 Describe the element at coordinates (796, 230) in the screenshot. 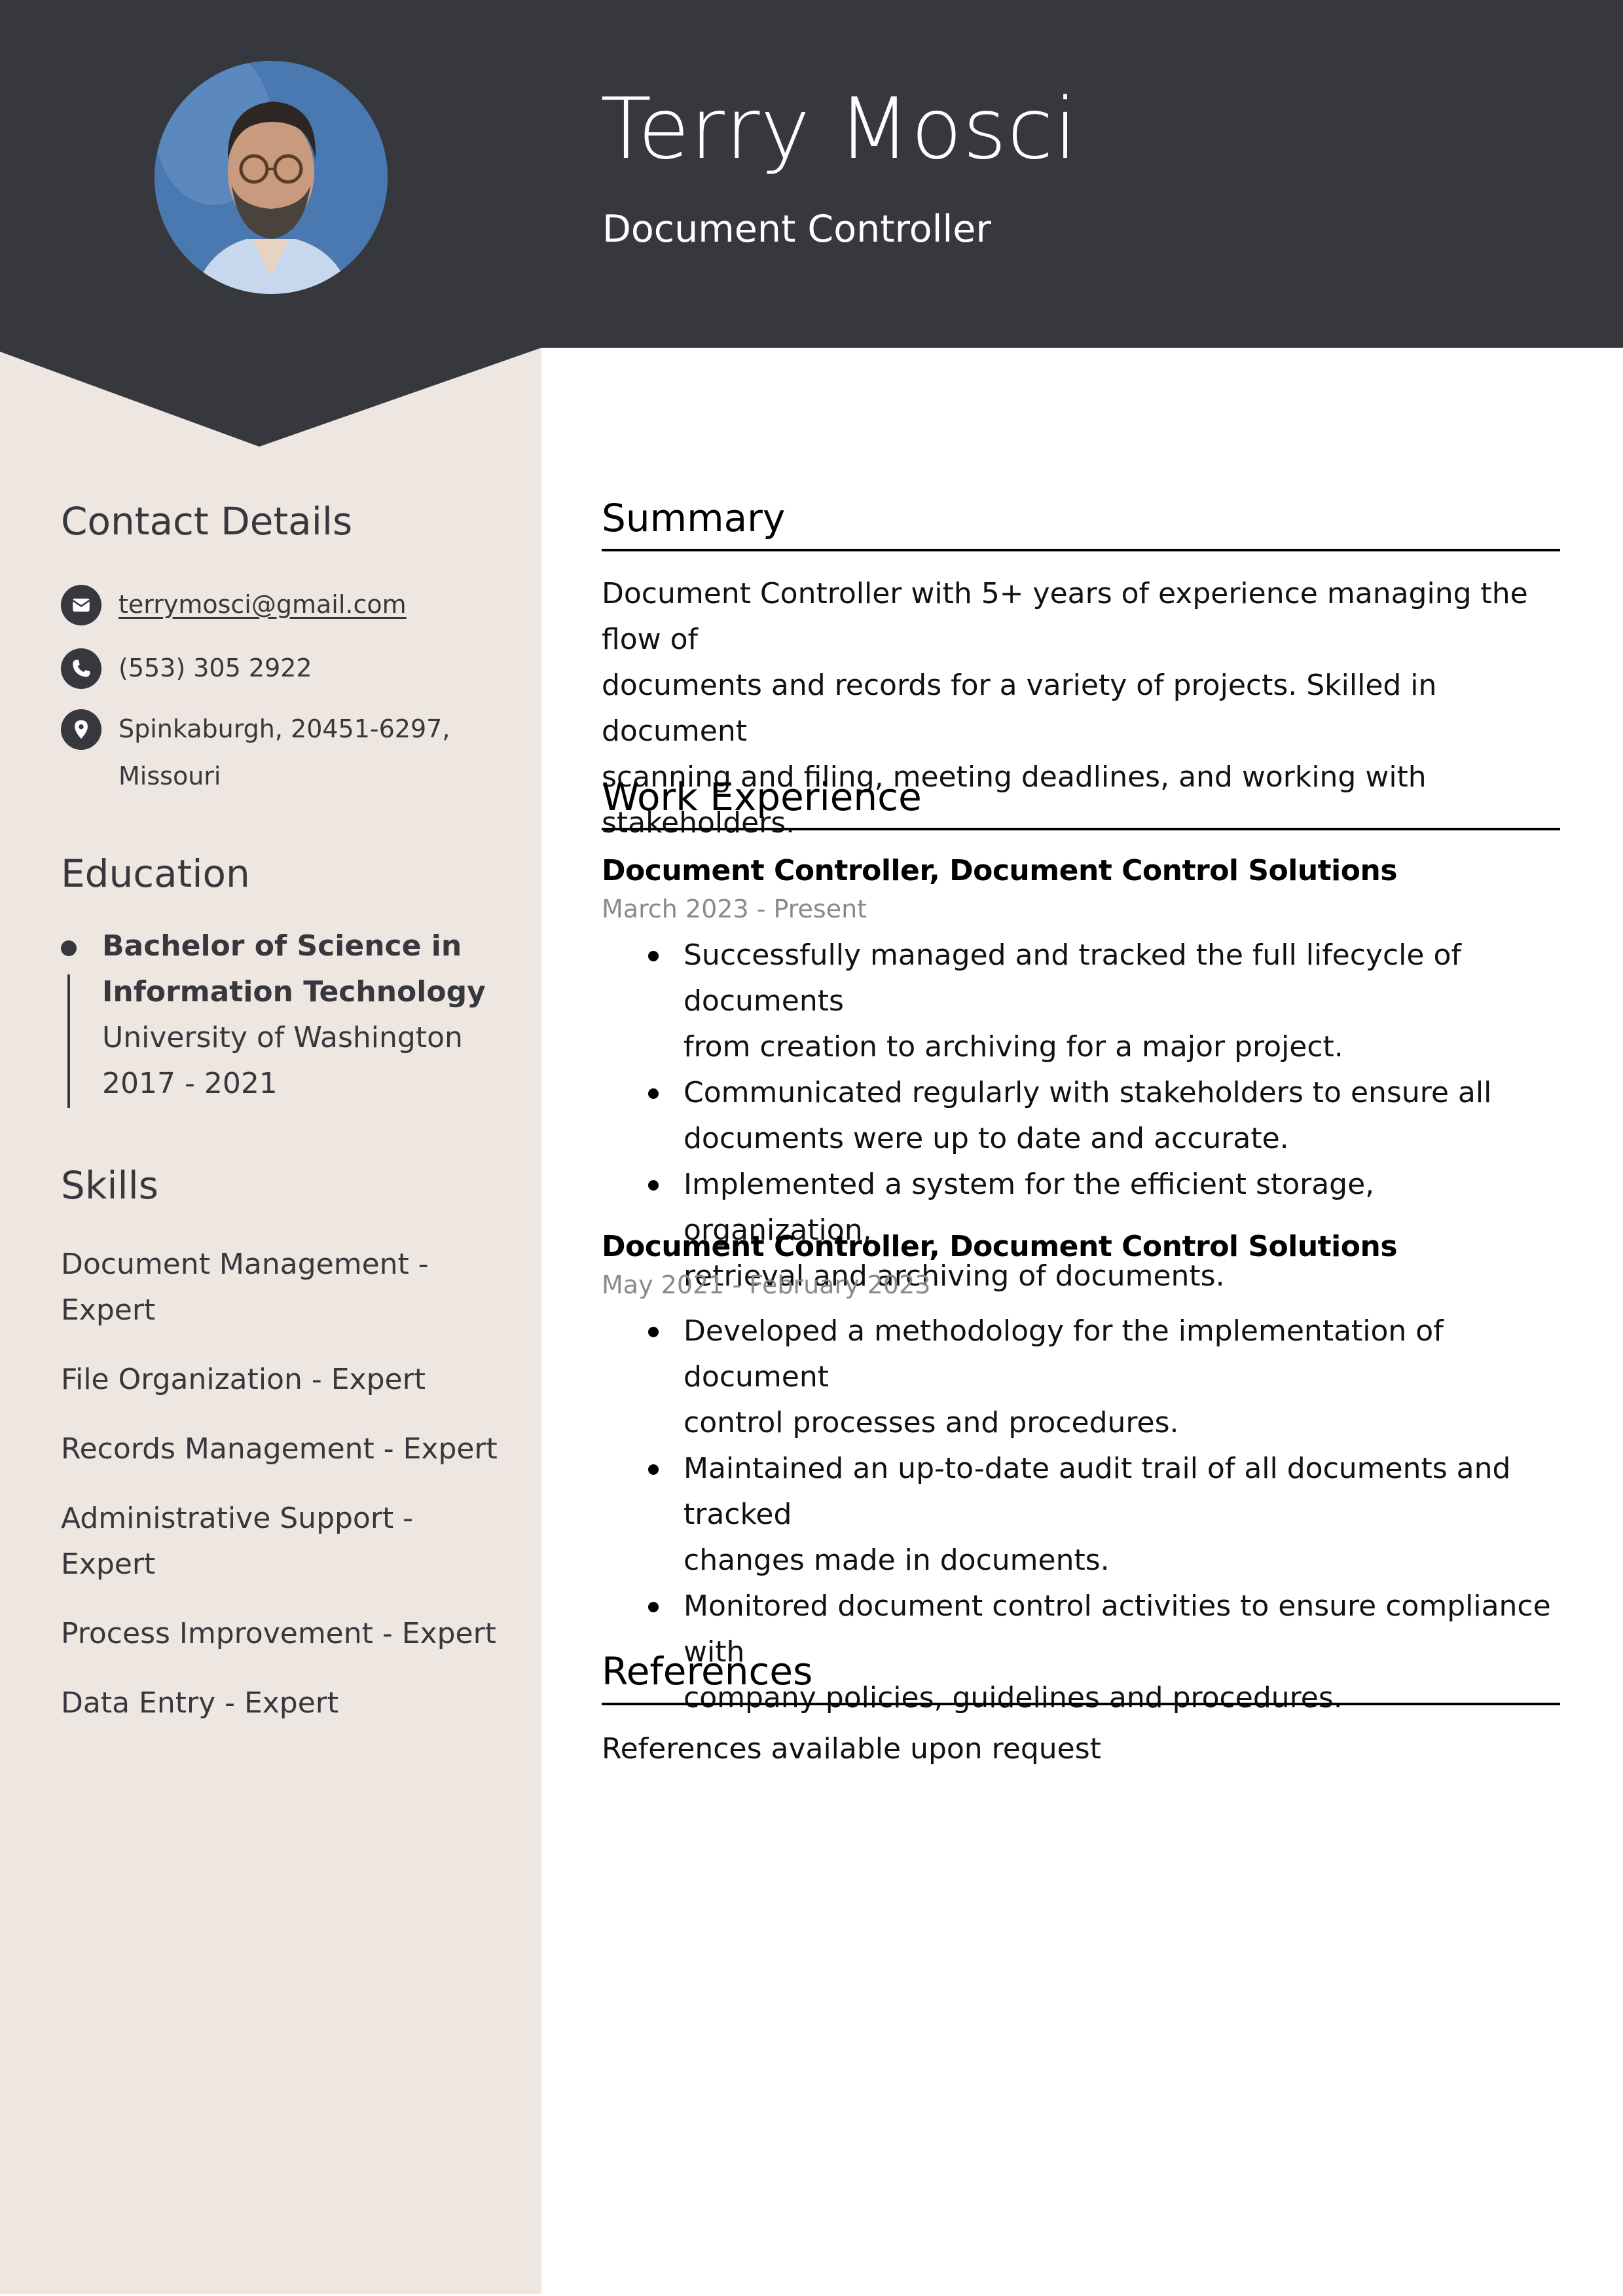

I see `candidate-title: Document Controller` at that location.